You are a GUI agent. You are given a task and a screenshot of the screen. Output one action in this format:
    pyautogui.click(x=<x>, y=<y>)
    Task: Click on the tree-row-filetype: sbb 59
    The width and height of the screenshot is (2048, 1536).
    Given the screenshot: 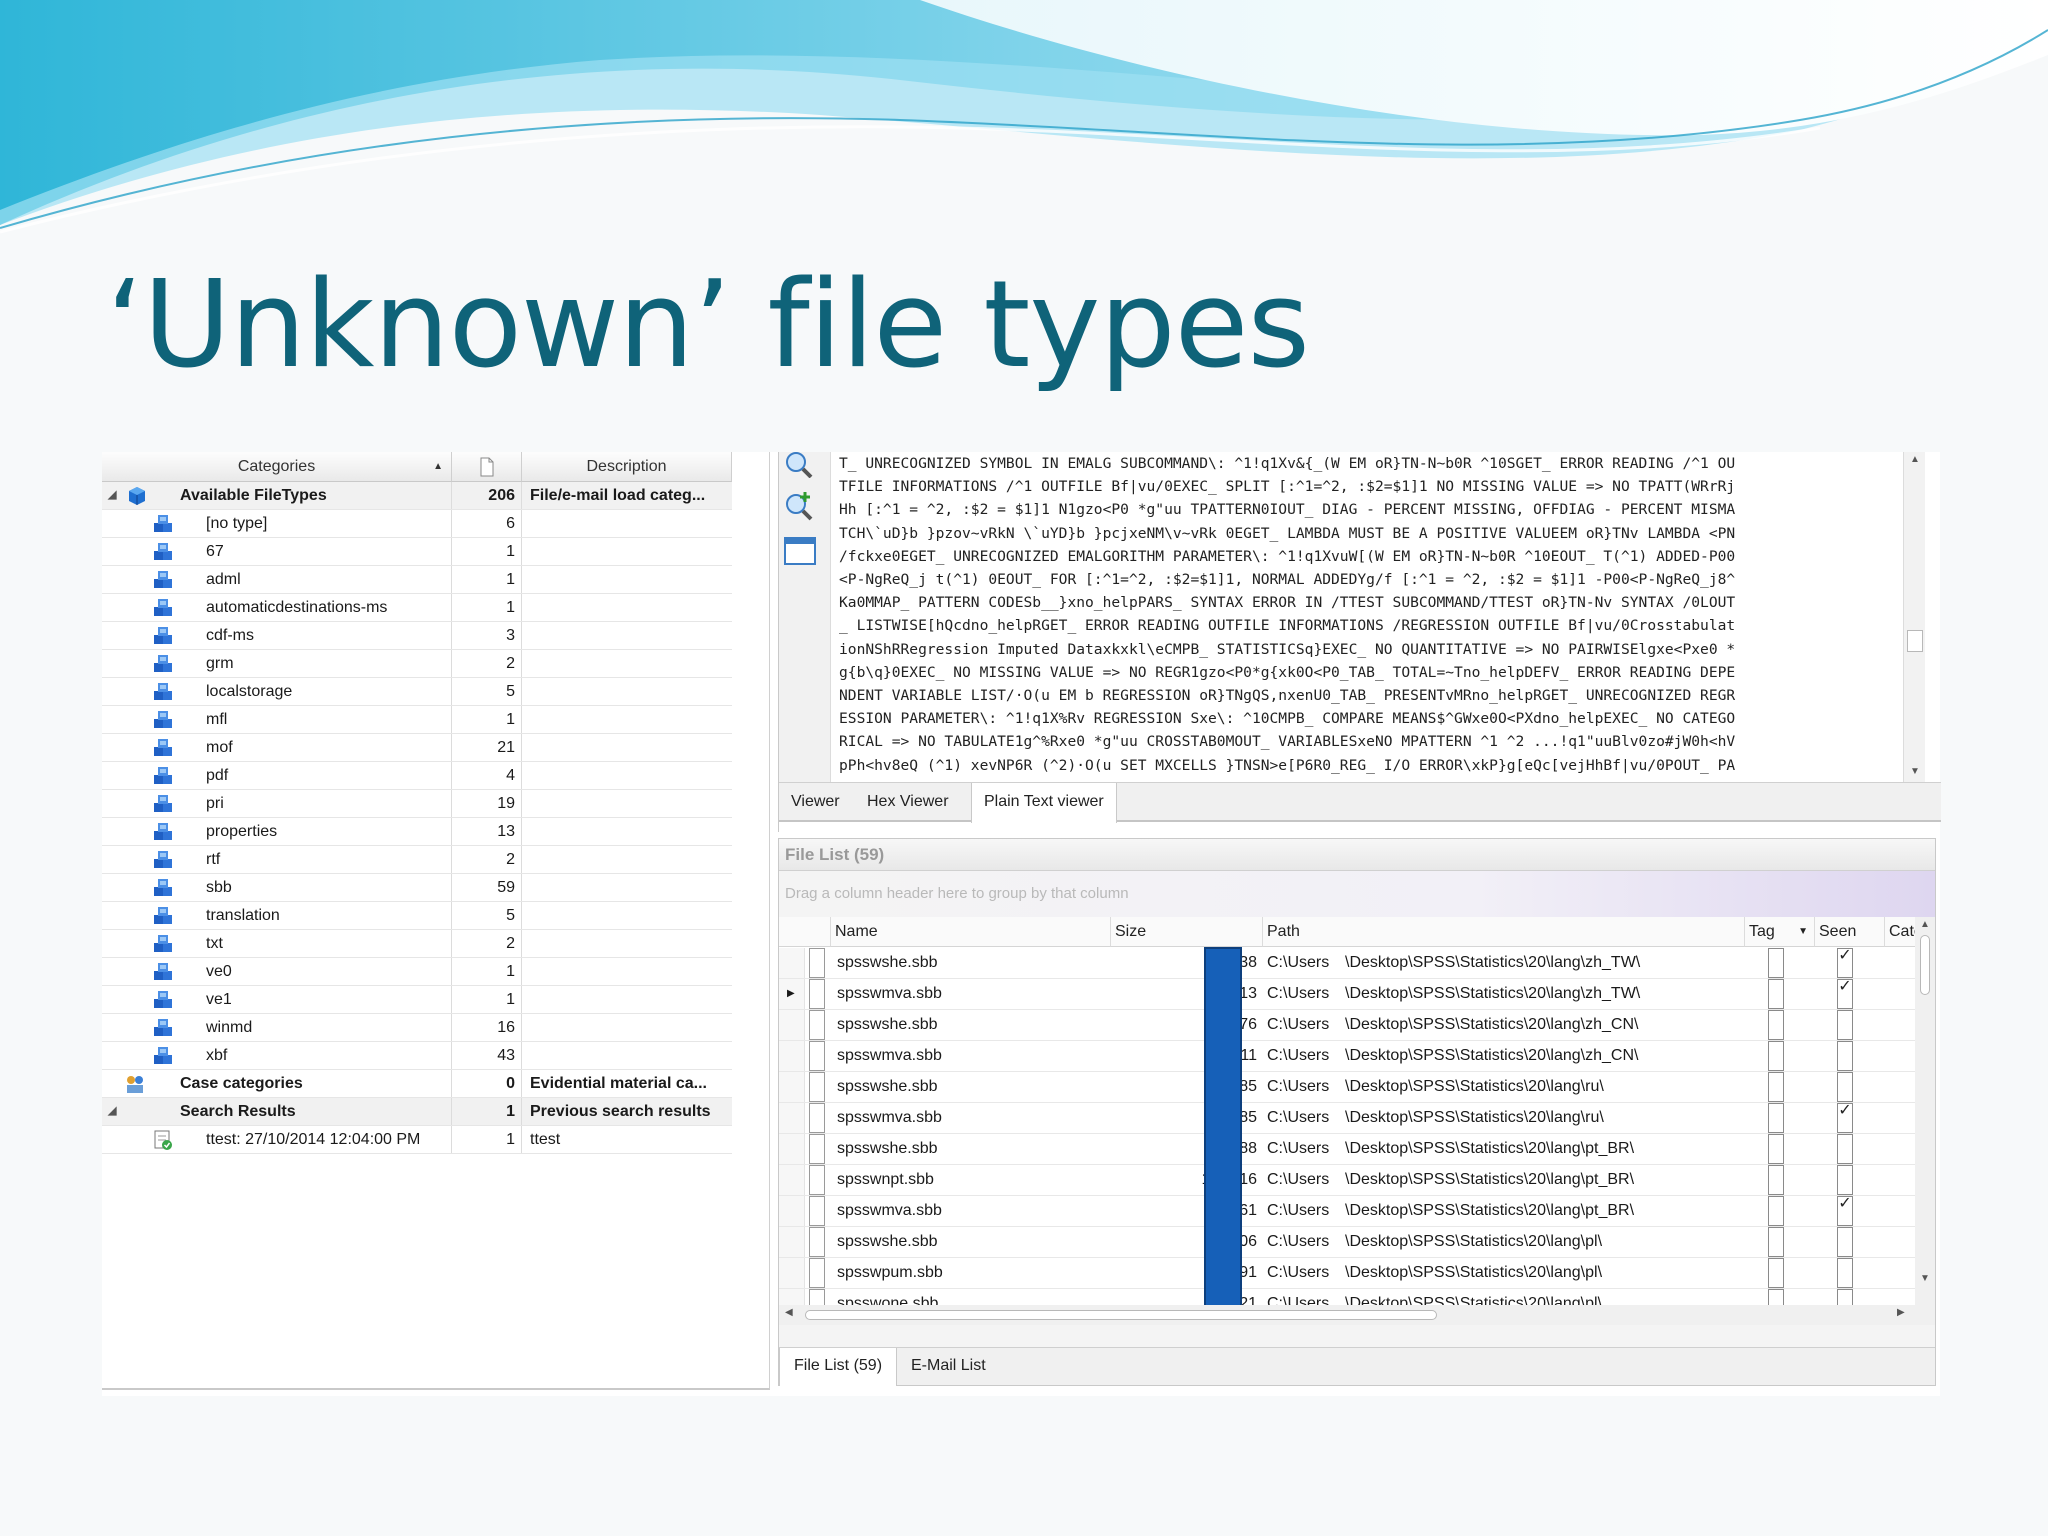 What is the action you would take?
    pyautogui.click(x=417, y=888)
    